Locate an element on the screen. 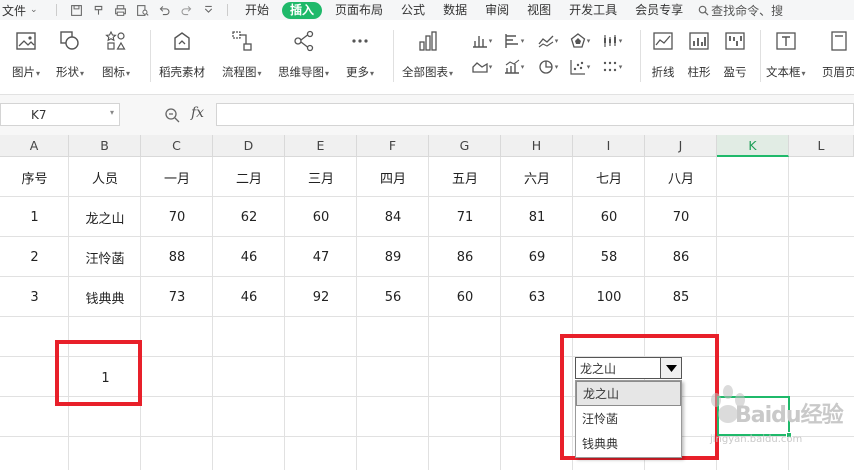 The width and height of the screenshot is (854, 470). sparkline-line-button: 折线 is located at coordinates (663, 54).